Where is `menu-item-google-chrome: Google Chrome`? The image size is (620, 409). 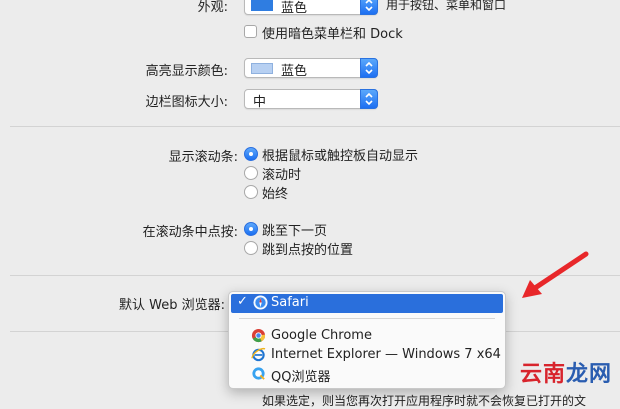
menu-item-google-chrome: Google Chrome is located at coordinates (367, 336).